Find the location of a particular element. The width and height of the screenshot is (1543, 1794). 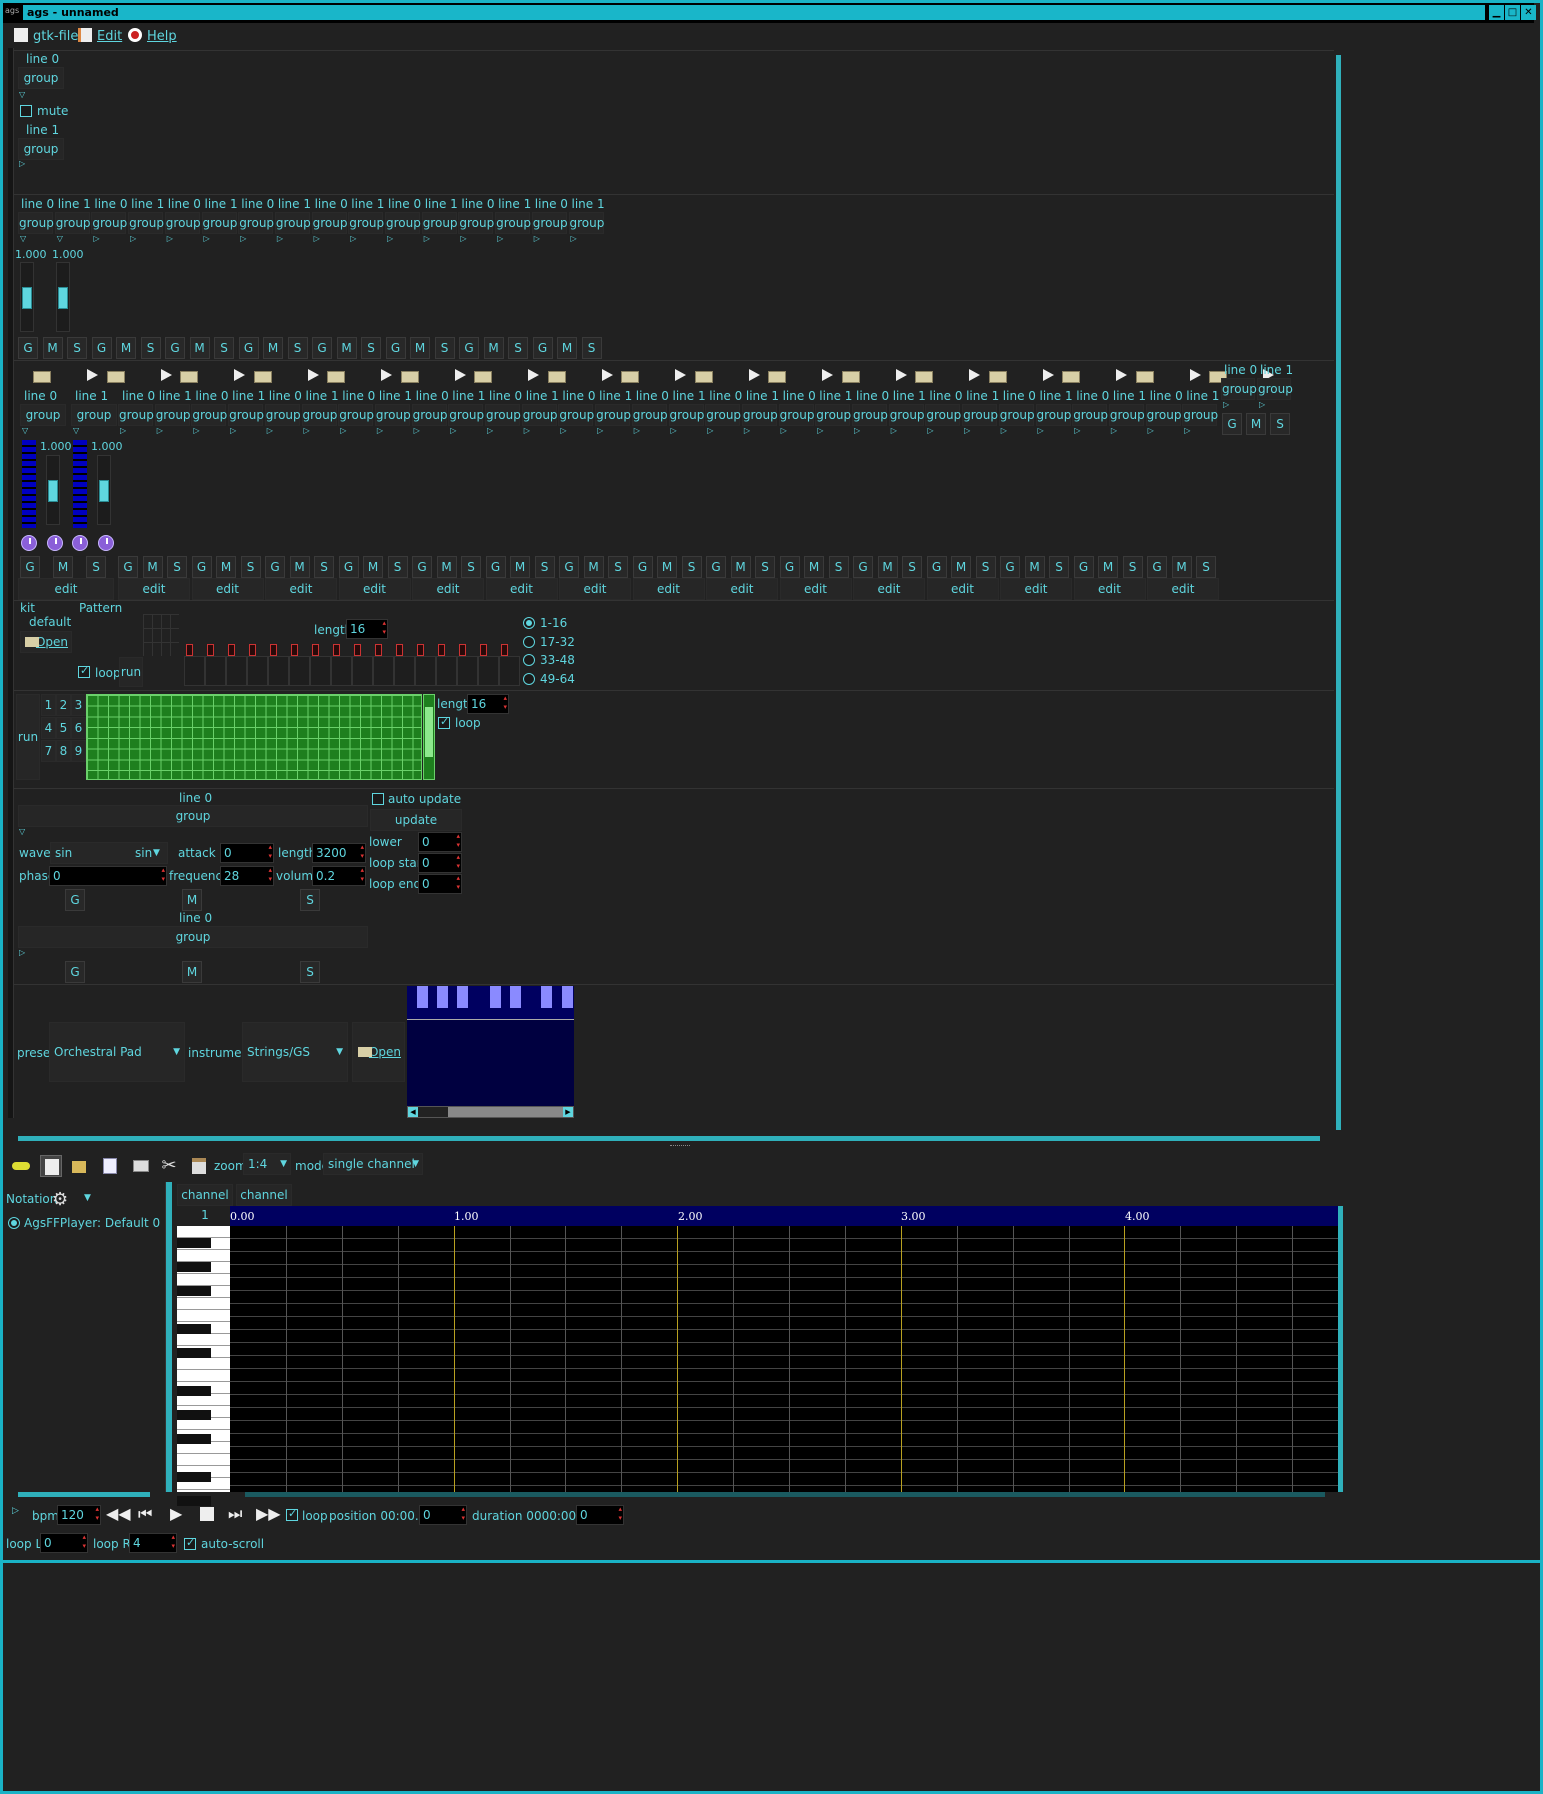

drum-run-button: run is located at coordinates (131, 672).